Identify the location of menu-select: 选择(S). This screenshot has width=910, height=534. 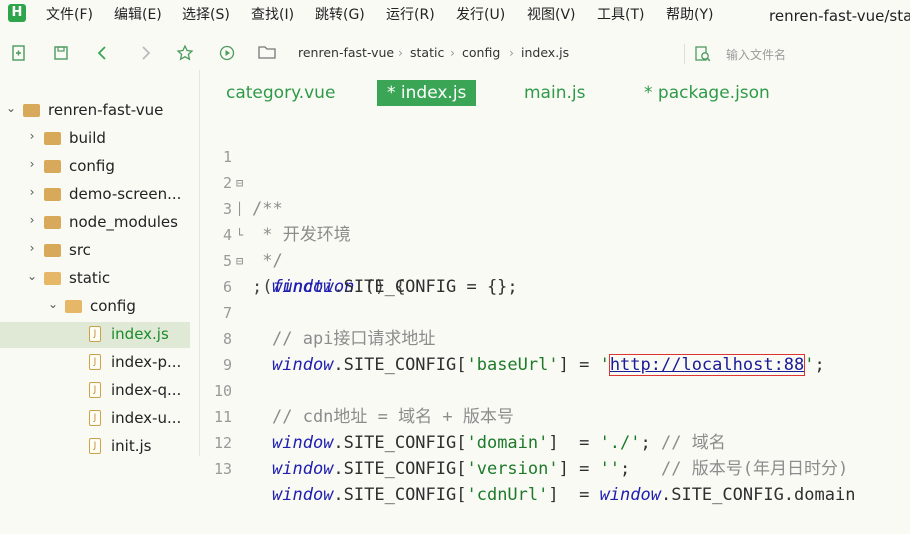
(206, 14).